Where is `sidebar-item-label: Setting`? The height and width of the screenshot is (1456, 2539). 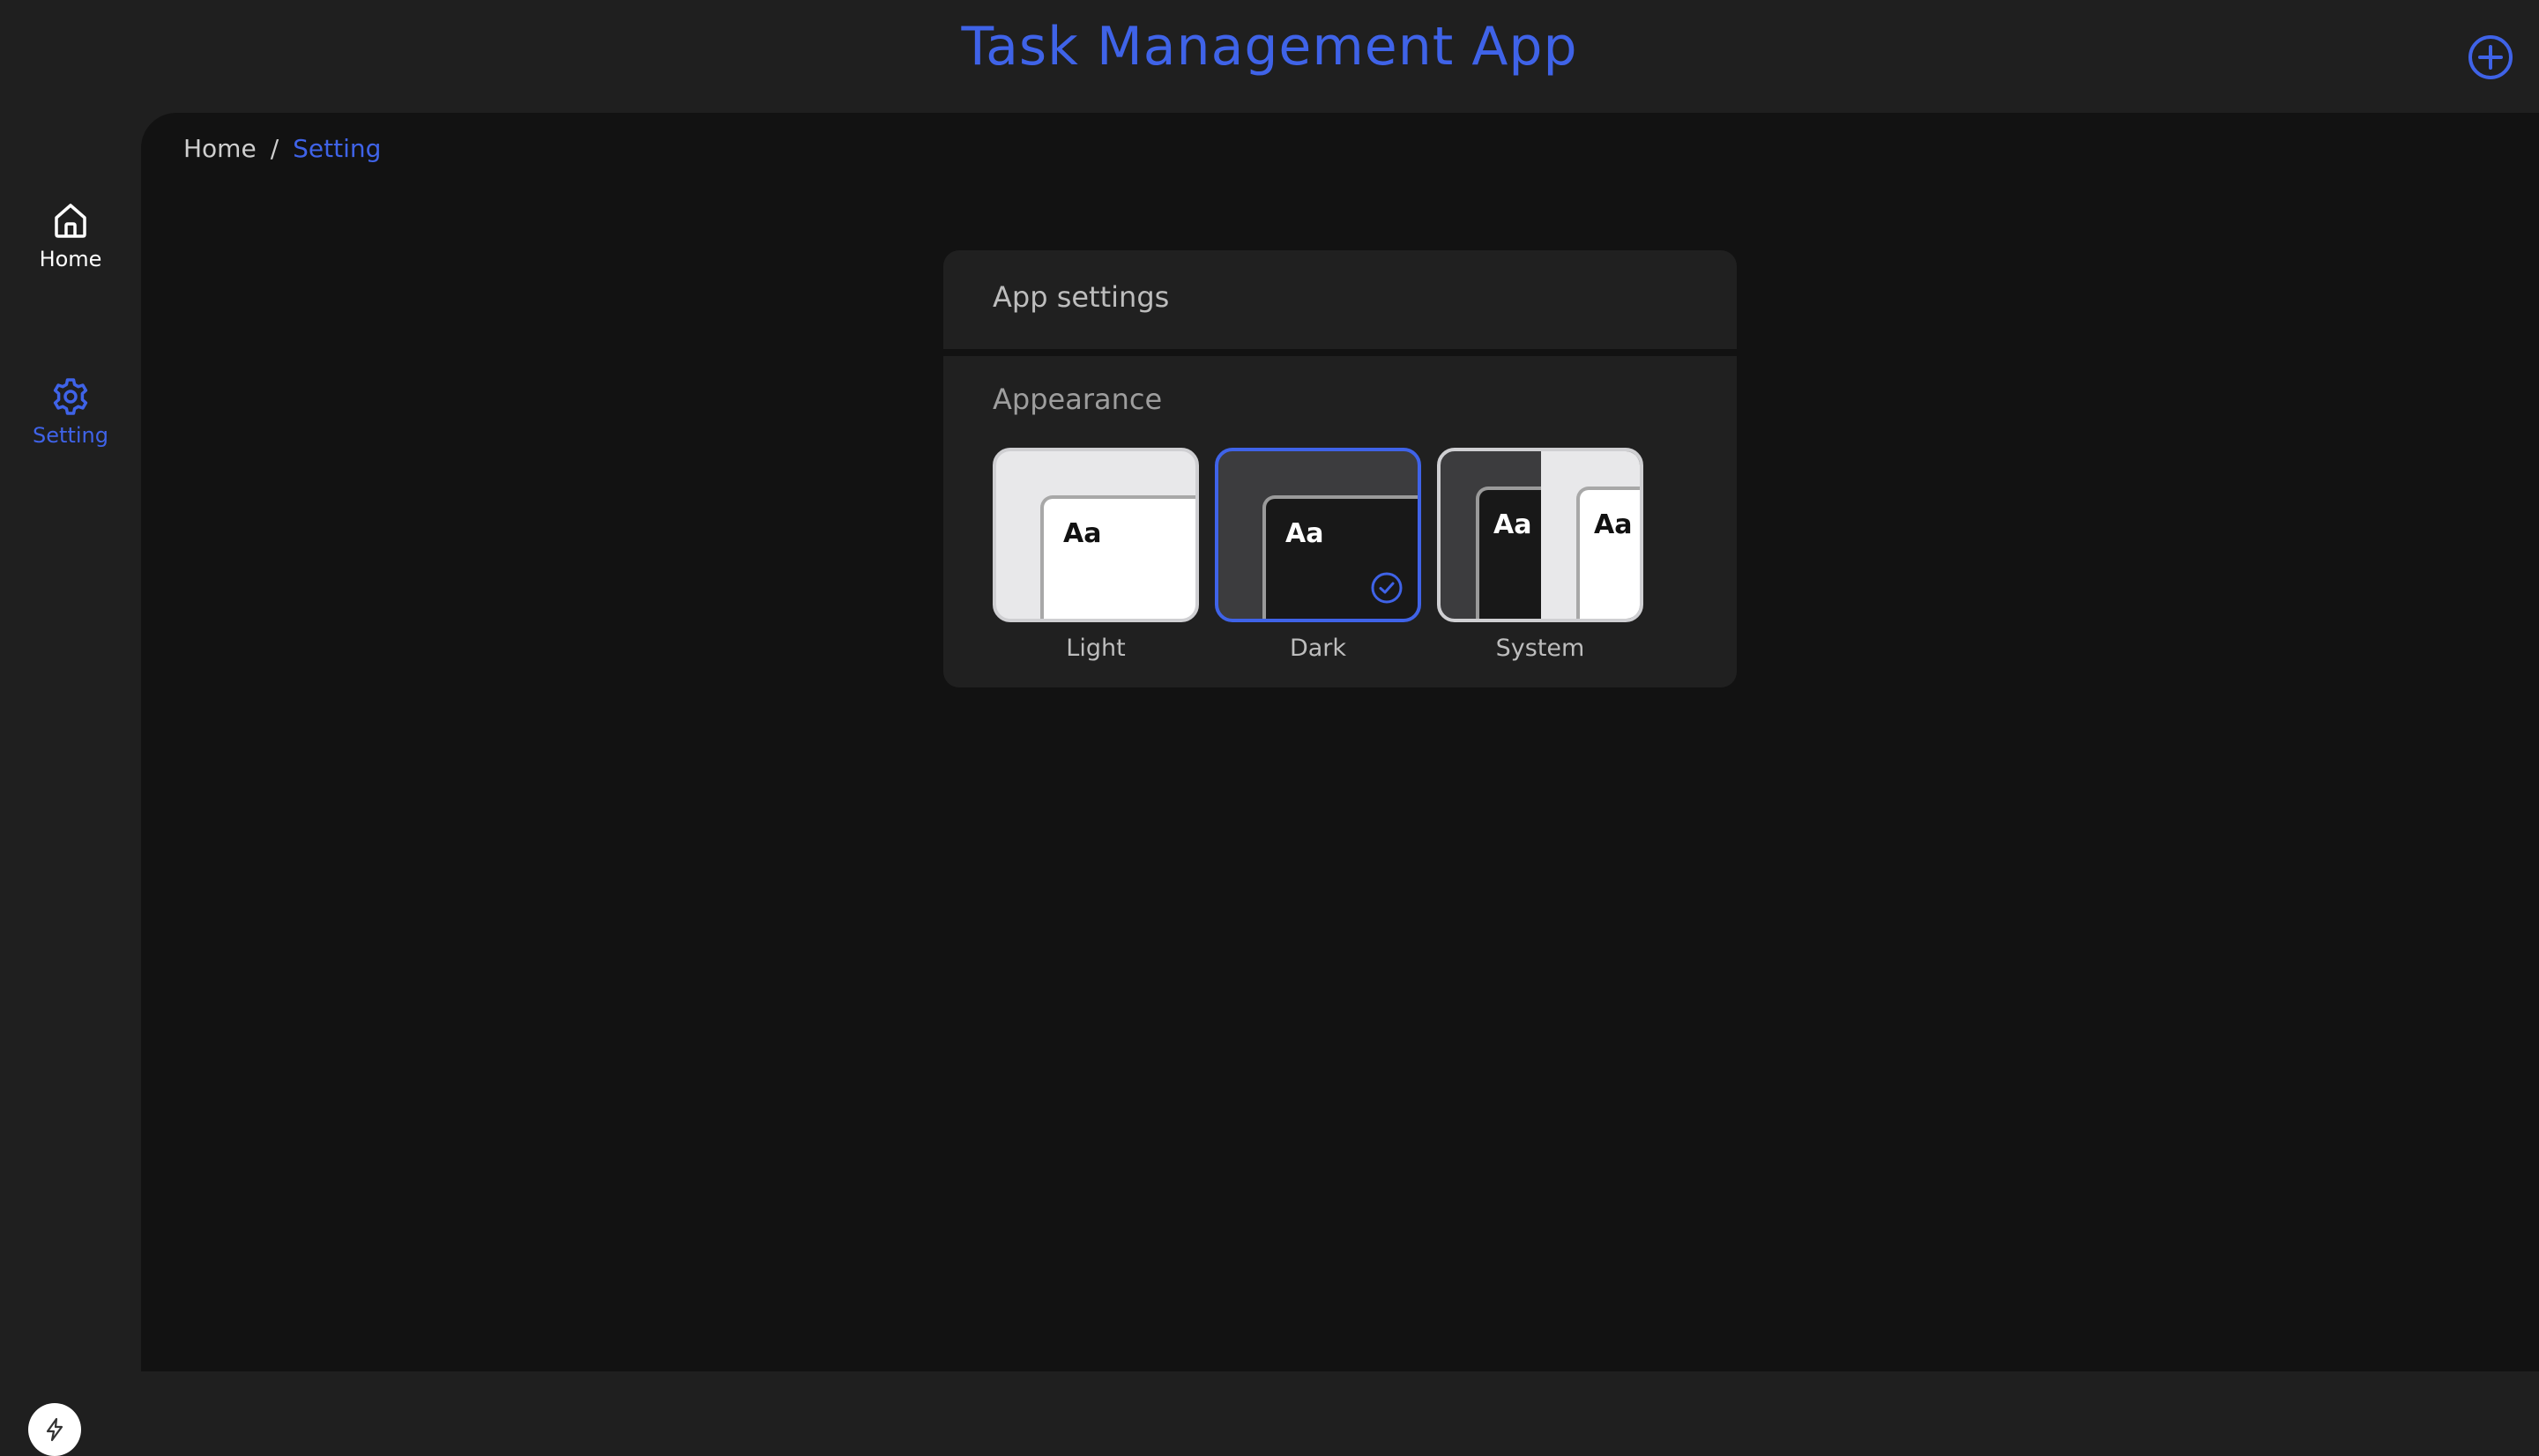 sidebar-item-label: Setting is located at coordinates (70, 435).